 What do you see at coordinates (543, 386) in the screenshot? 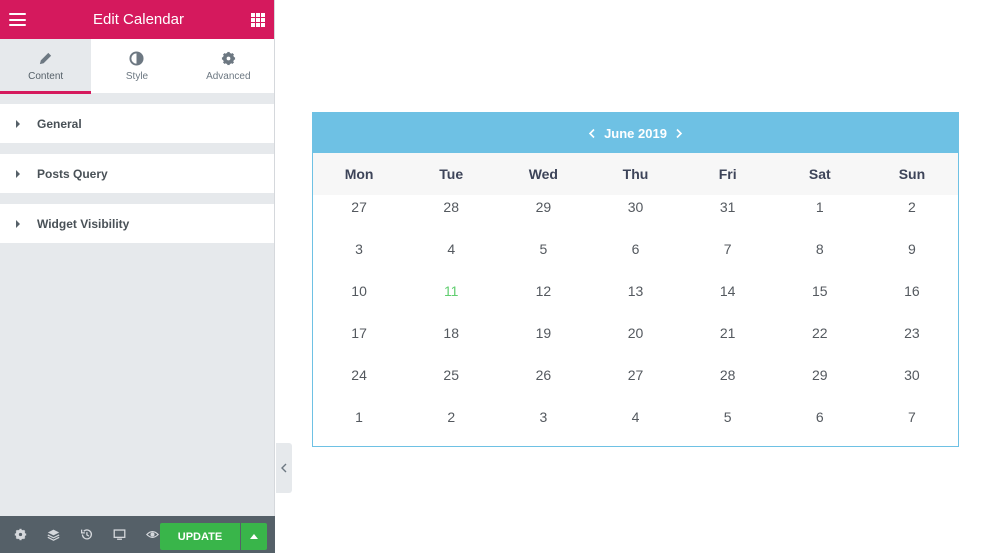
I see `day-cell: 26` at bounding box center [543, 386].